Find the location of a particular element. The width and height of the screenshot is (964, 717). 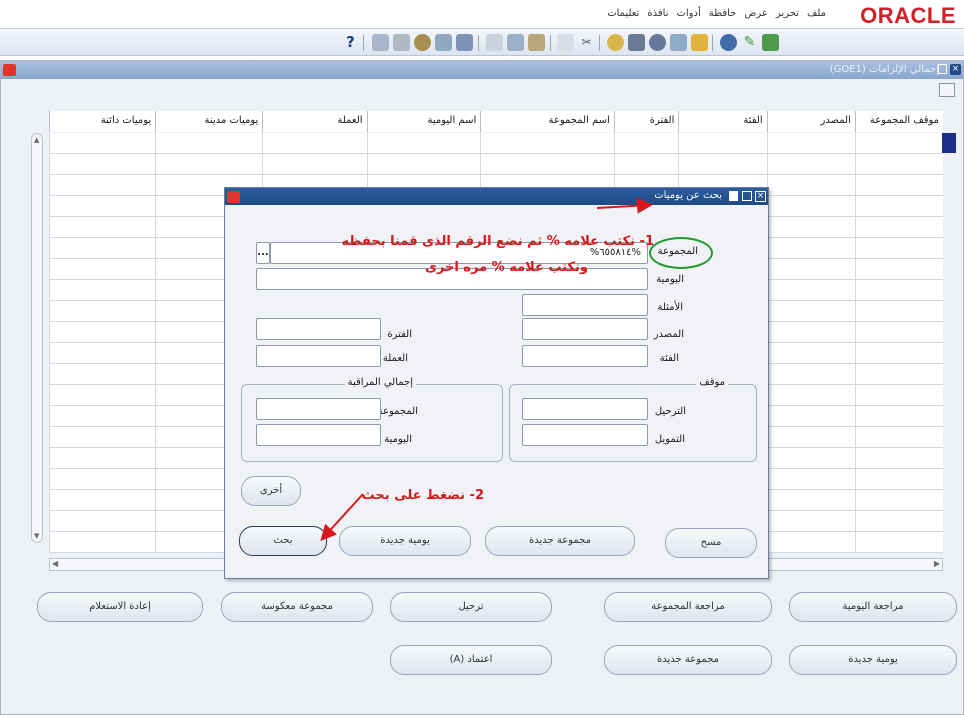

review-journal-button: مراجعة اليومية is located at coordinates (873, 607).